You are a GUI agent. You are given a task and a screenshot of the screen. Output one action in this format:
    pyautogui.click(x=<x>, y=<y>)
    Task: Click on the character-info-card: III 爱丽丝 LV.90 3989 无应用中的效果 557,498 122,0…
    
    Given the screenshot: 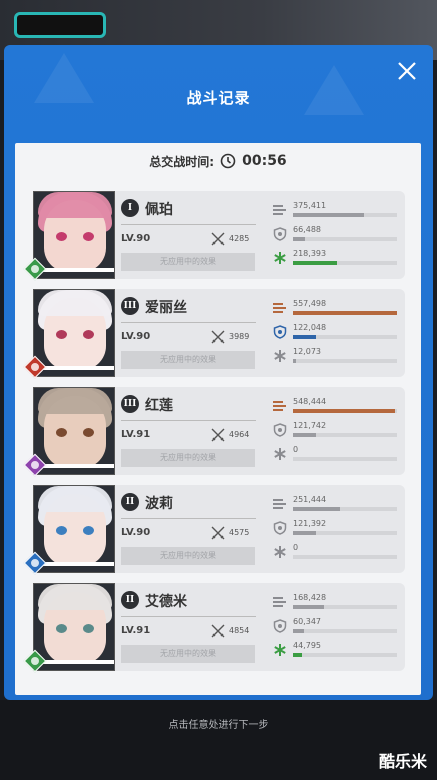 What is the action you would take?
    pyautogui.click(x=260, y=333)
    